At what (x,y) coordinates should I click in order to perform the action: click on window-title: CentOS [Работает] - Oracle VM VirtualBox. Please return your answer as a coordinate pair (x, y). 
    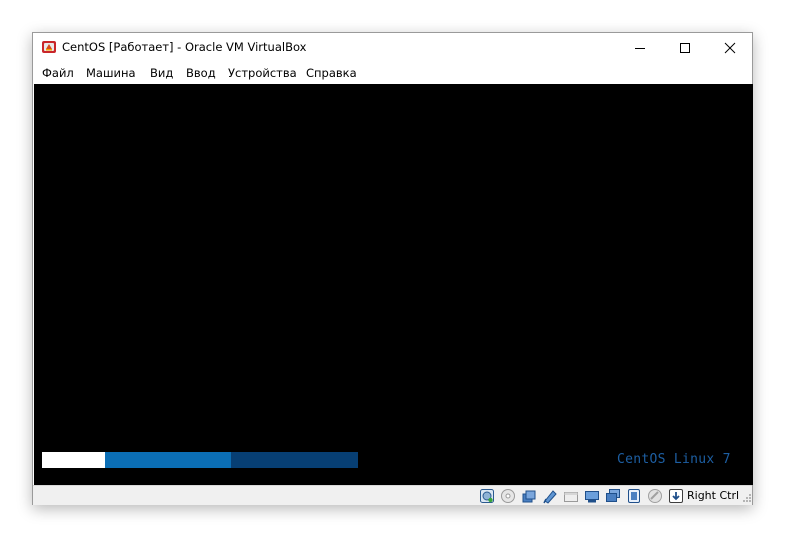
    Looking at the image, I should click on (184, 47).